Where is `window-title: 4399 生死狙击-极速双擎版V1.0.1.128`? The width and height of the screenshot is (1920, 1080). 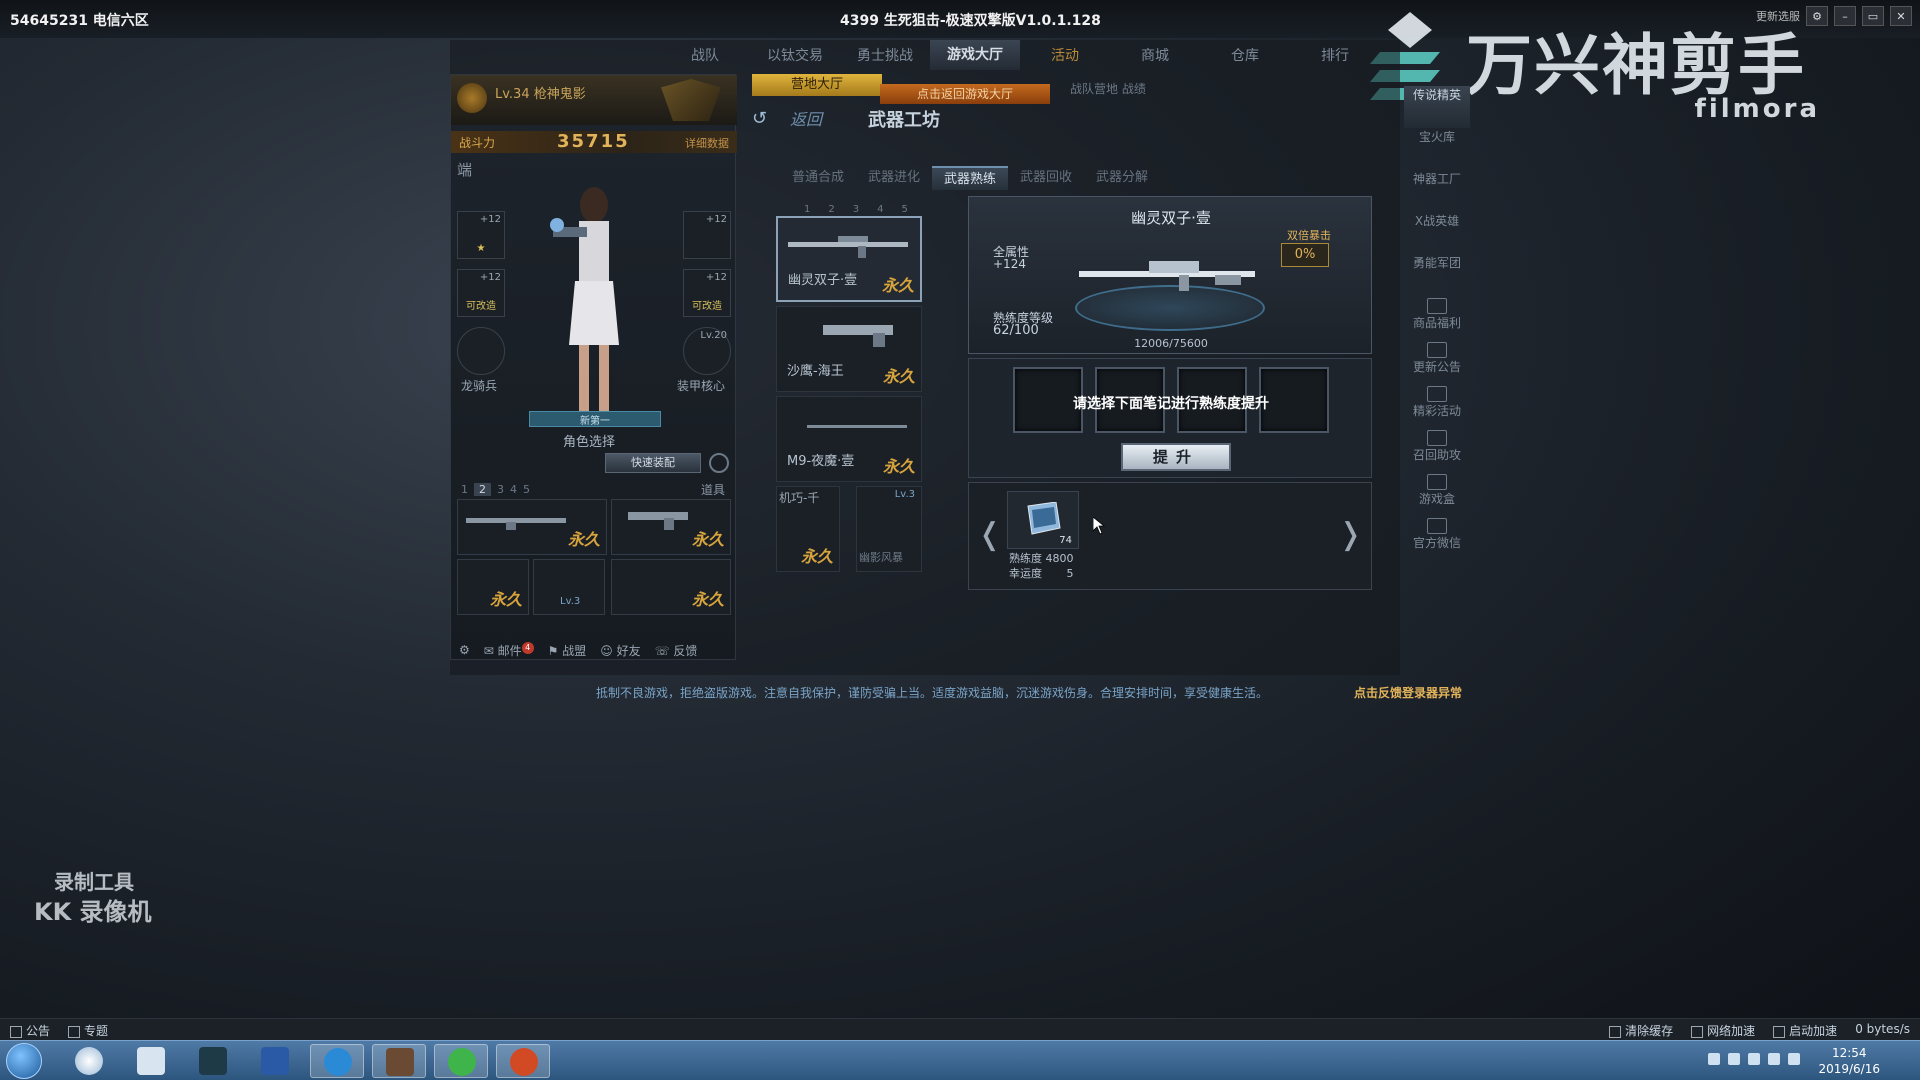 window-title: 4399 生死狙击-极速双擎版V1.0.1.128 is located at coordinates (970, 21).